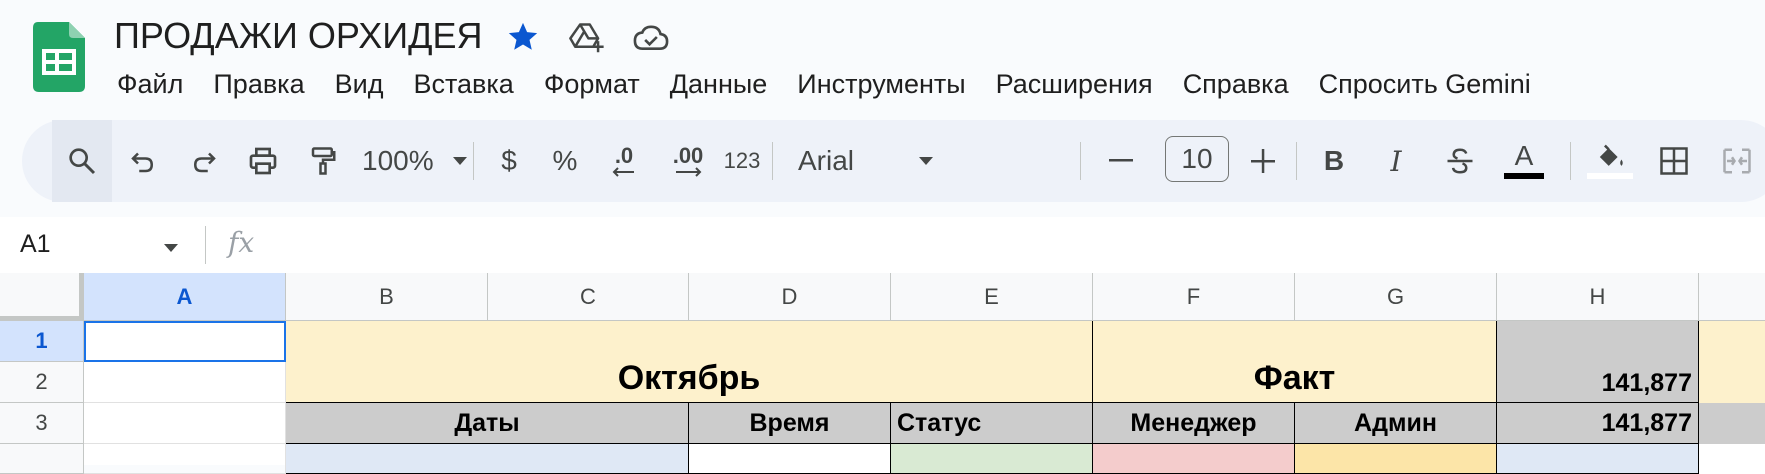  Describe the element at coordinates (742, 161) in the screenshot. I see `more-formats-button: 123` at that location.